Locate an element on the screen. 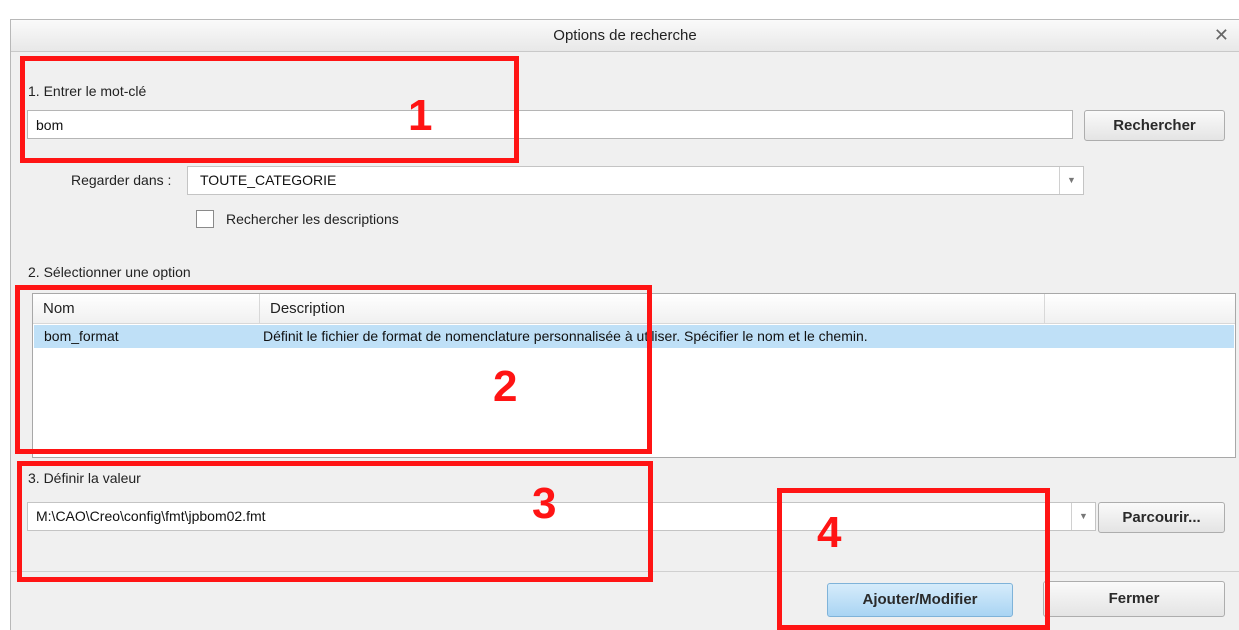 This screenshot has width=1239, height=630. search-descriptions-checkbox is located at coordinates (205, 219).